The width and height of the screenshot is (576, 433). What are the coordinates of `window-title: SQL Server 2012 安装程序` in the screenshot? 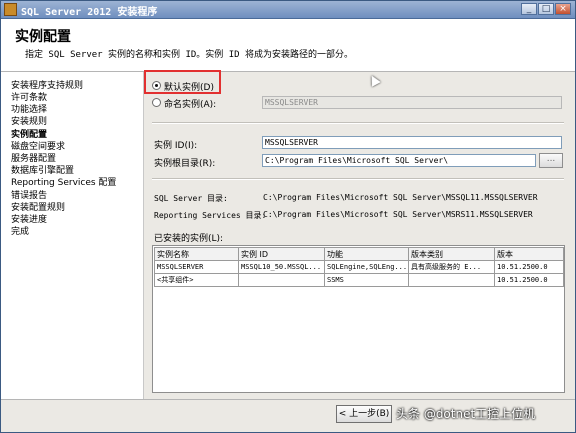 It's located at (89, 12).